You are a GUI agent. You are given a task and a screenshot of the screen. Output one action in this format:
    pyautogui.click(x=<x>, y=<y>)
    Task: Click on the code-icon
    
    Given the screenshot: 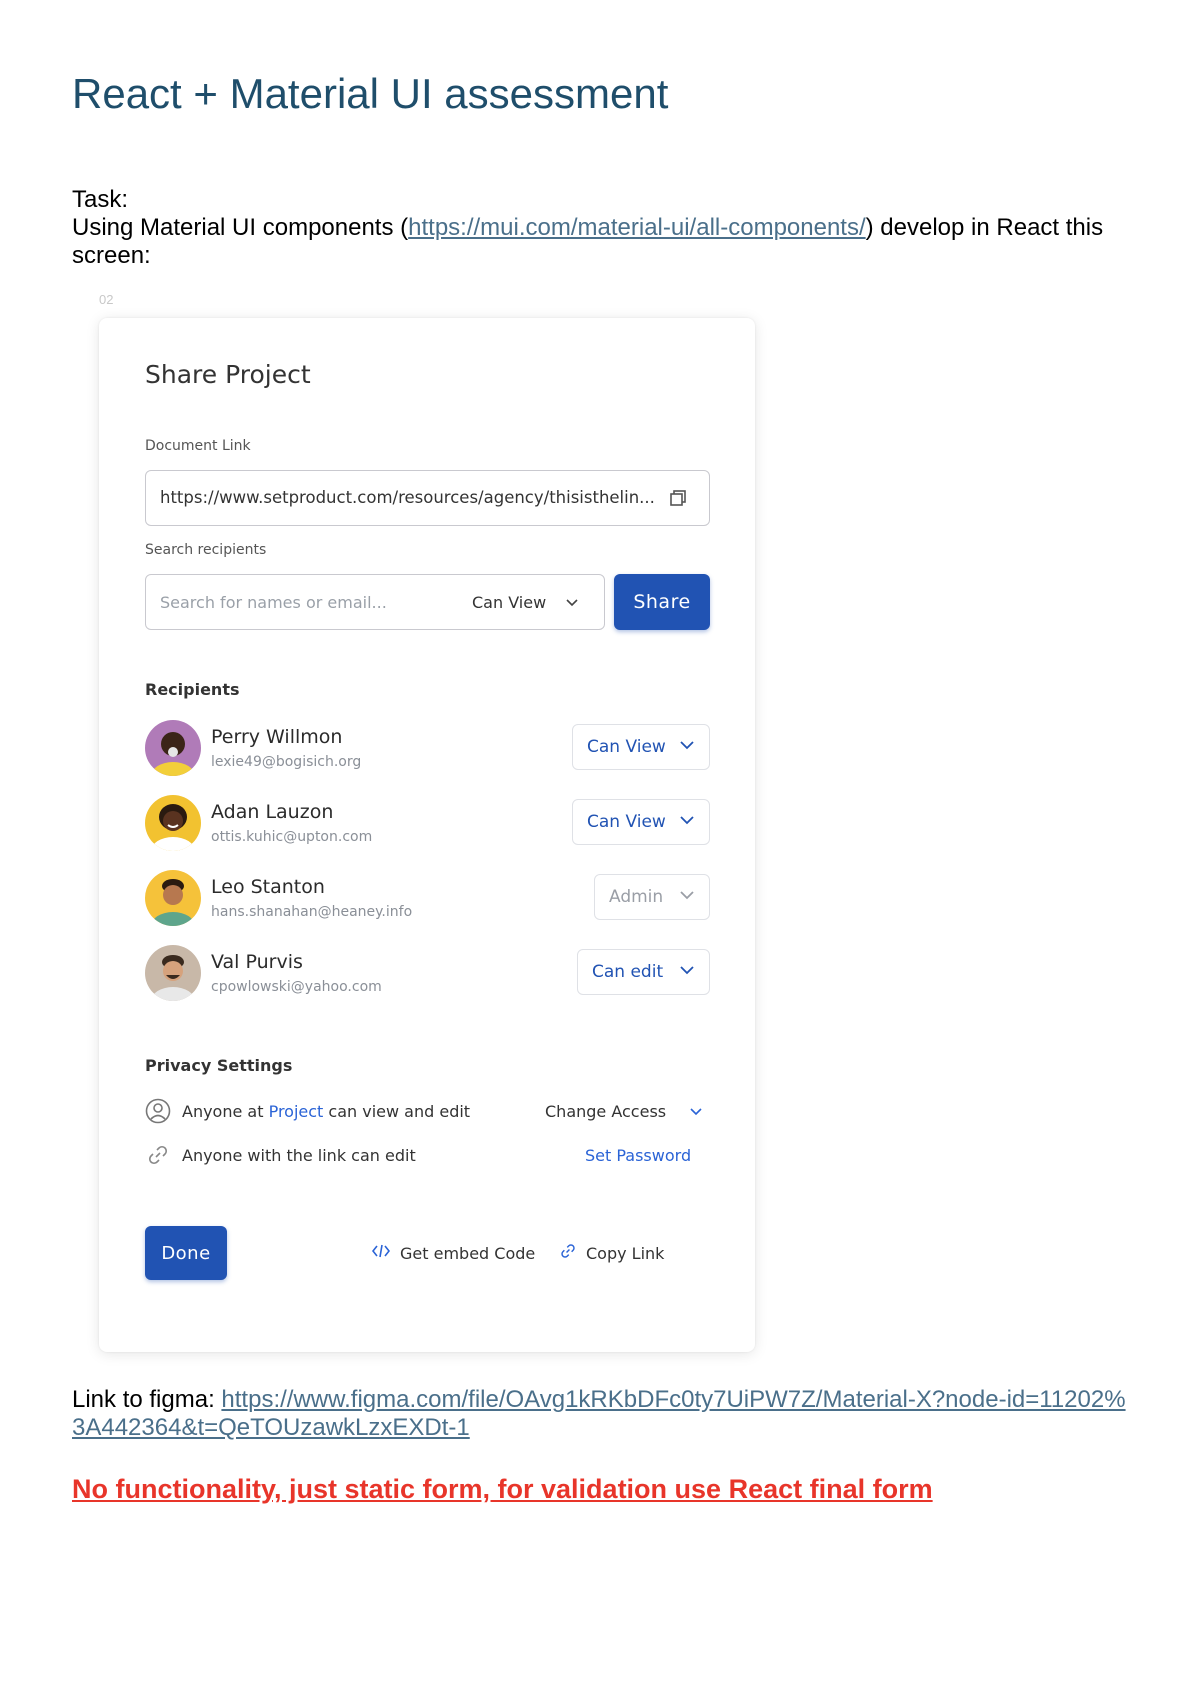 What is the action you would take?
    pyautogui.click(x=381, y=1253)
    